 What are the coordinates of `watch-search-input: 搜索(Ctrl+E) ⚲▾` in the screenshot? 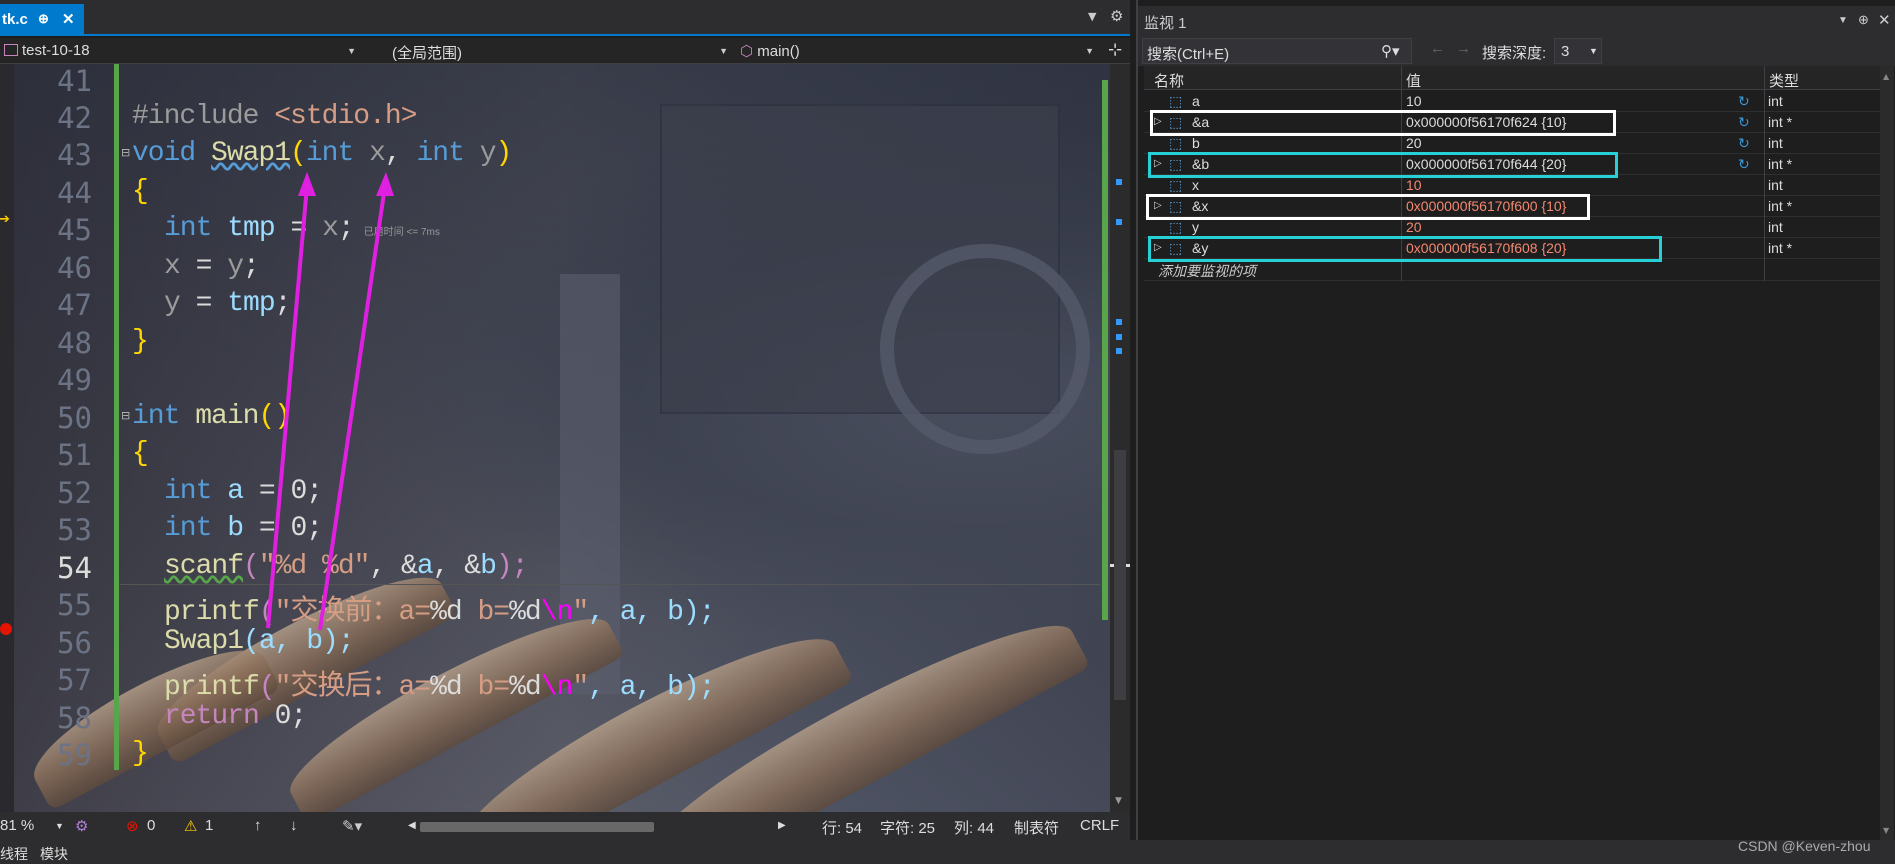 It's located at (1277, 51).